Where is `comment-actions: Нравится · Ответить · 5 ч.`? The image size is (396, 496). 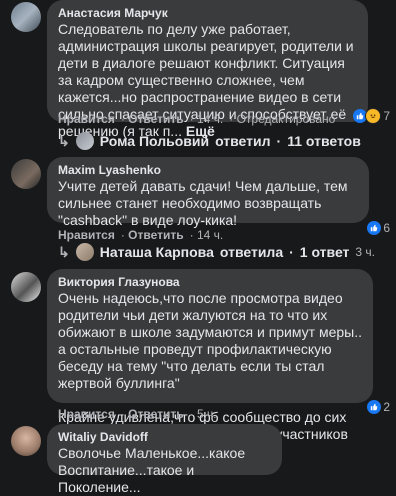
comment-actions: Нравится · Ответить · 5 ч. is located at coordinates (137, 414).